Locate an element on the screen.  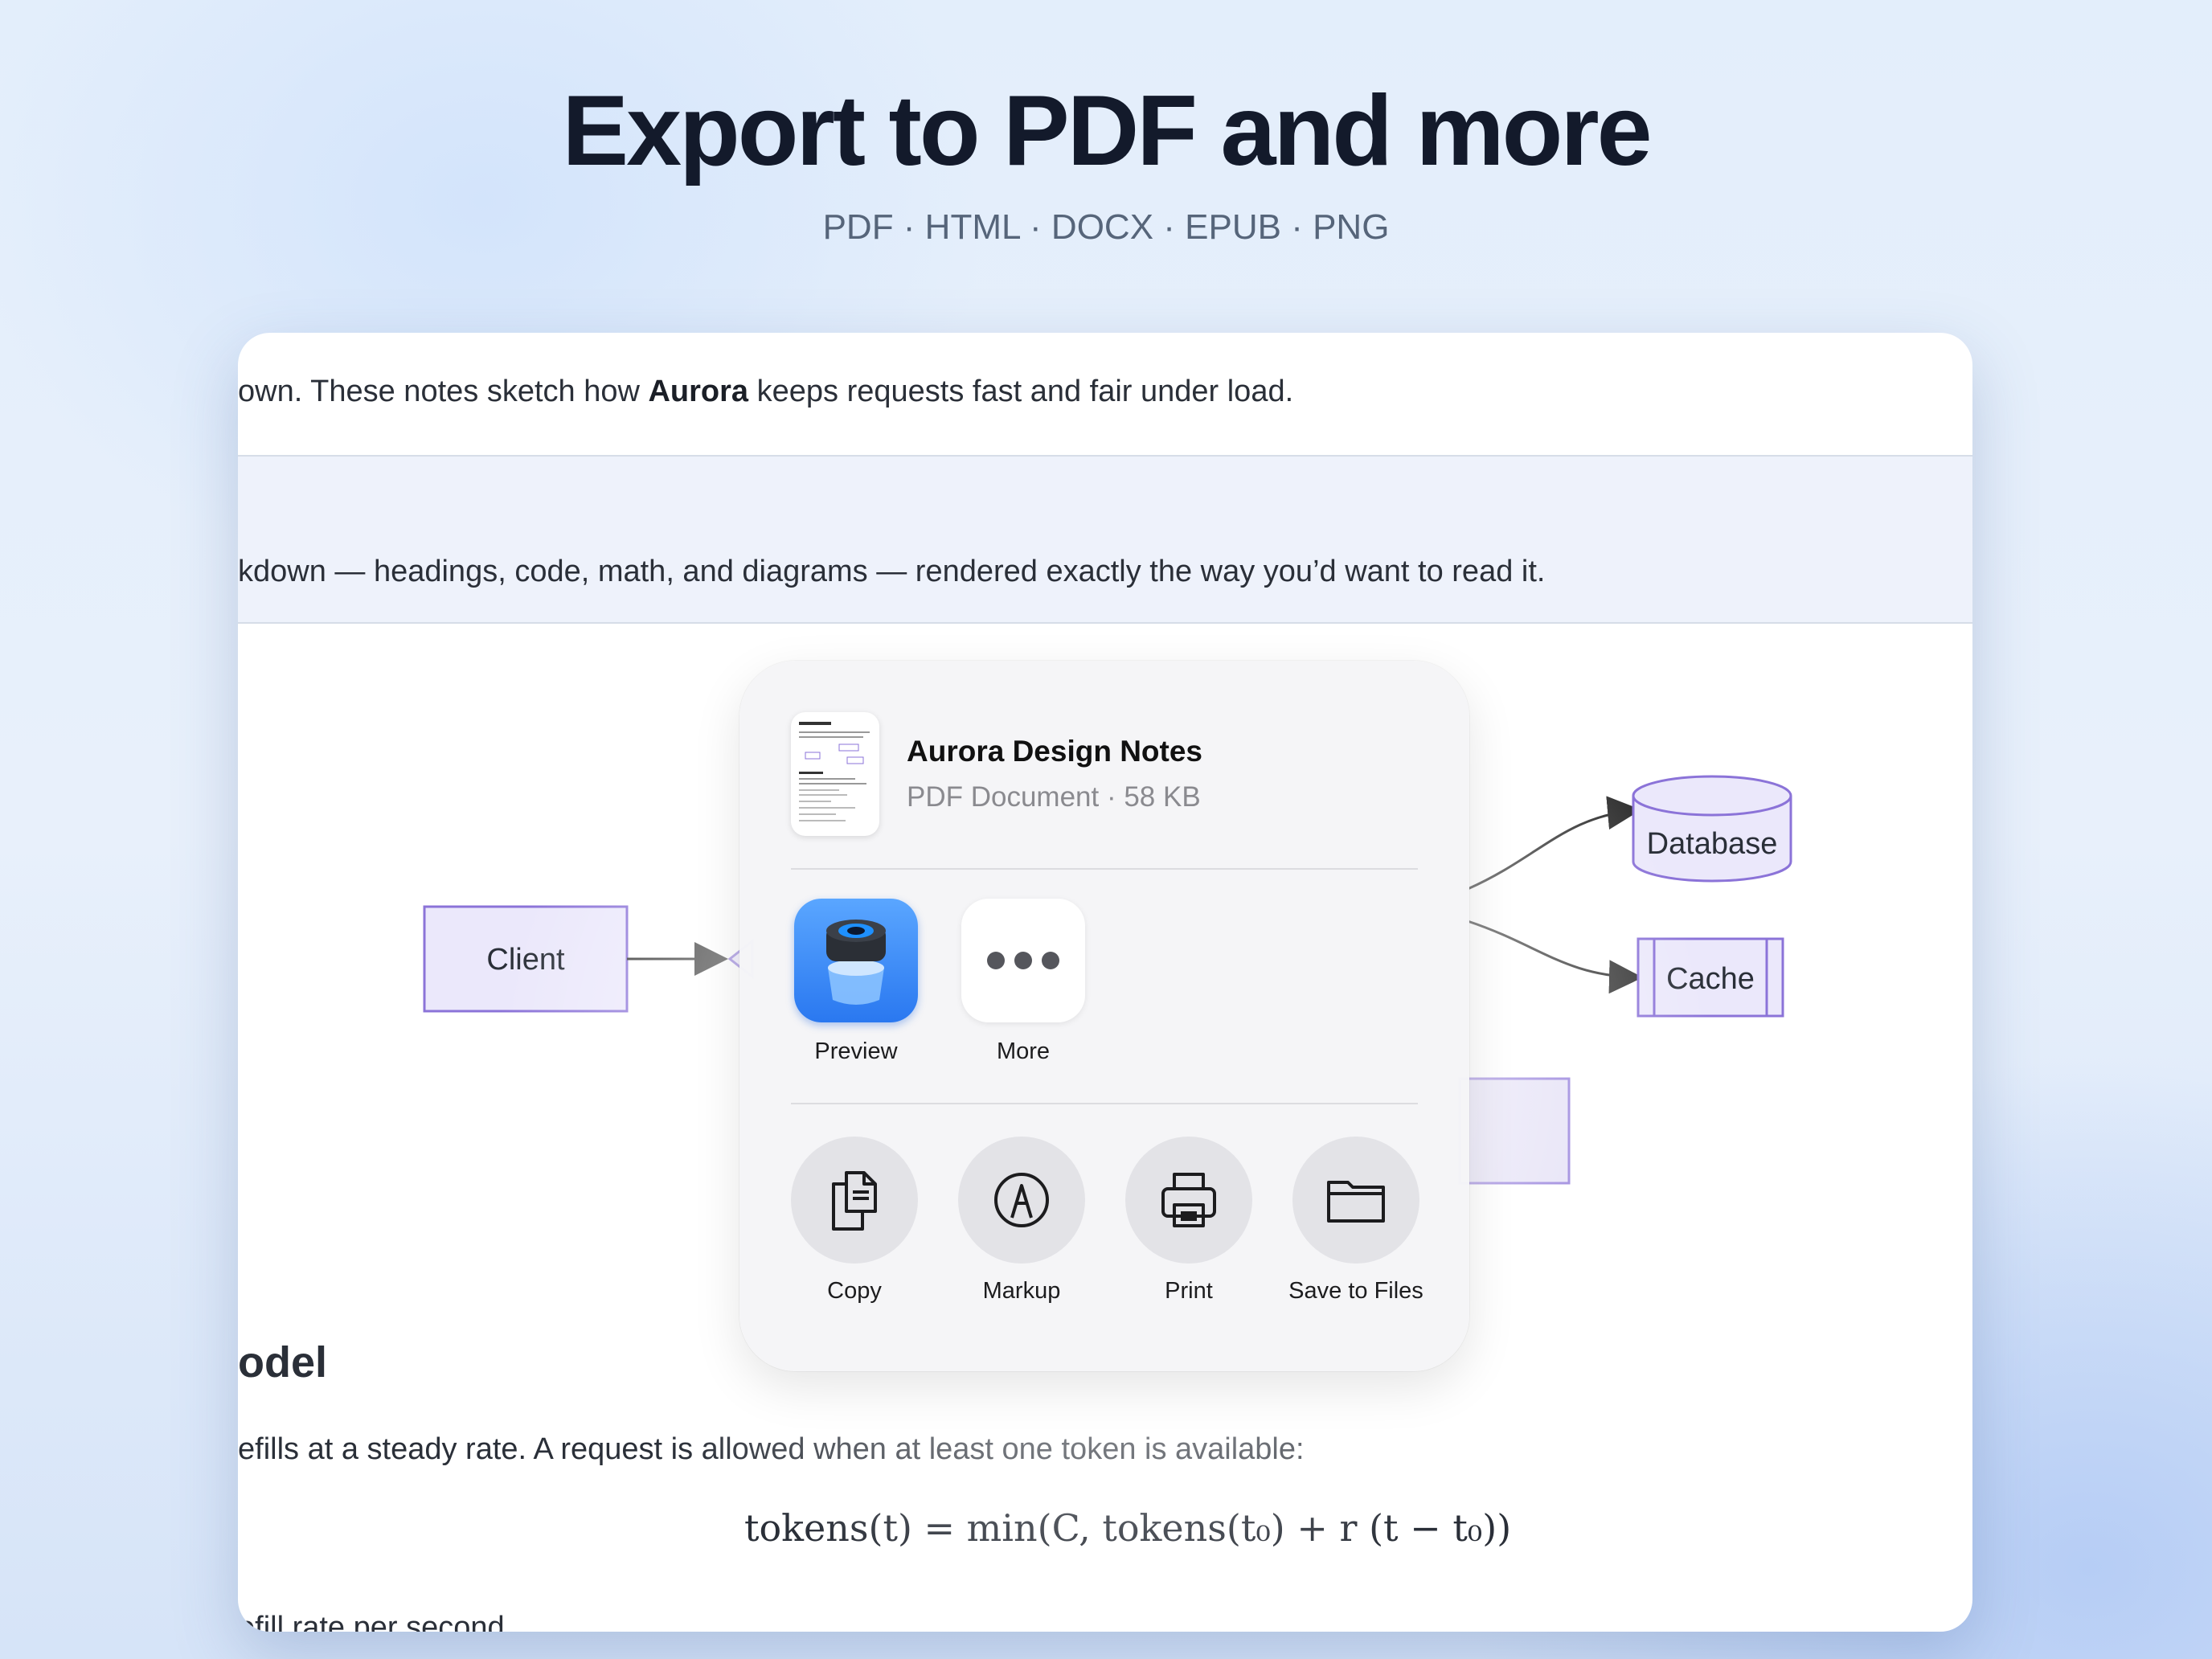
copy-label: Copy is located at coordinates (854, 1291).